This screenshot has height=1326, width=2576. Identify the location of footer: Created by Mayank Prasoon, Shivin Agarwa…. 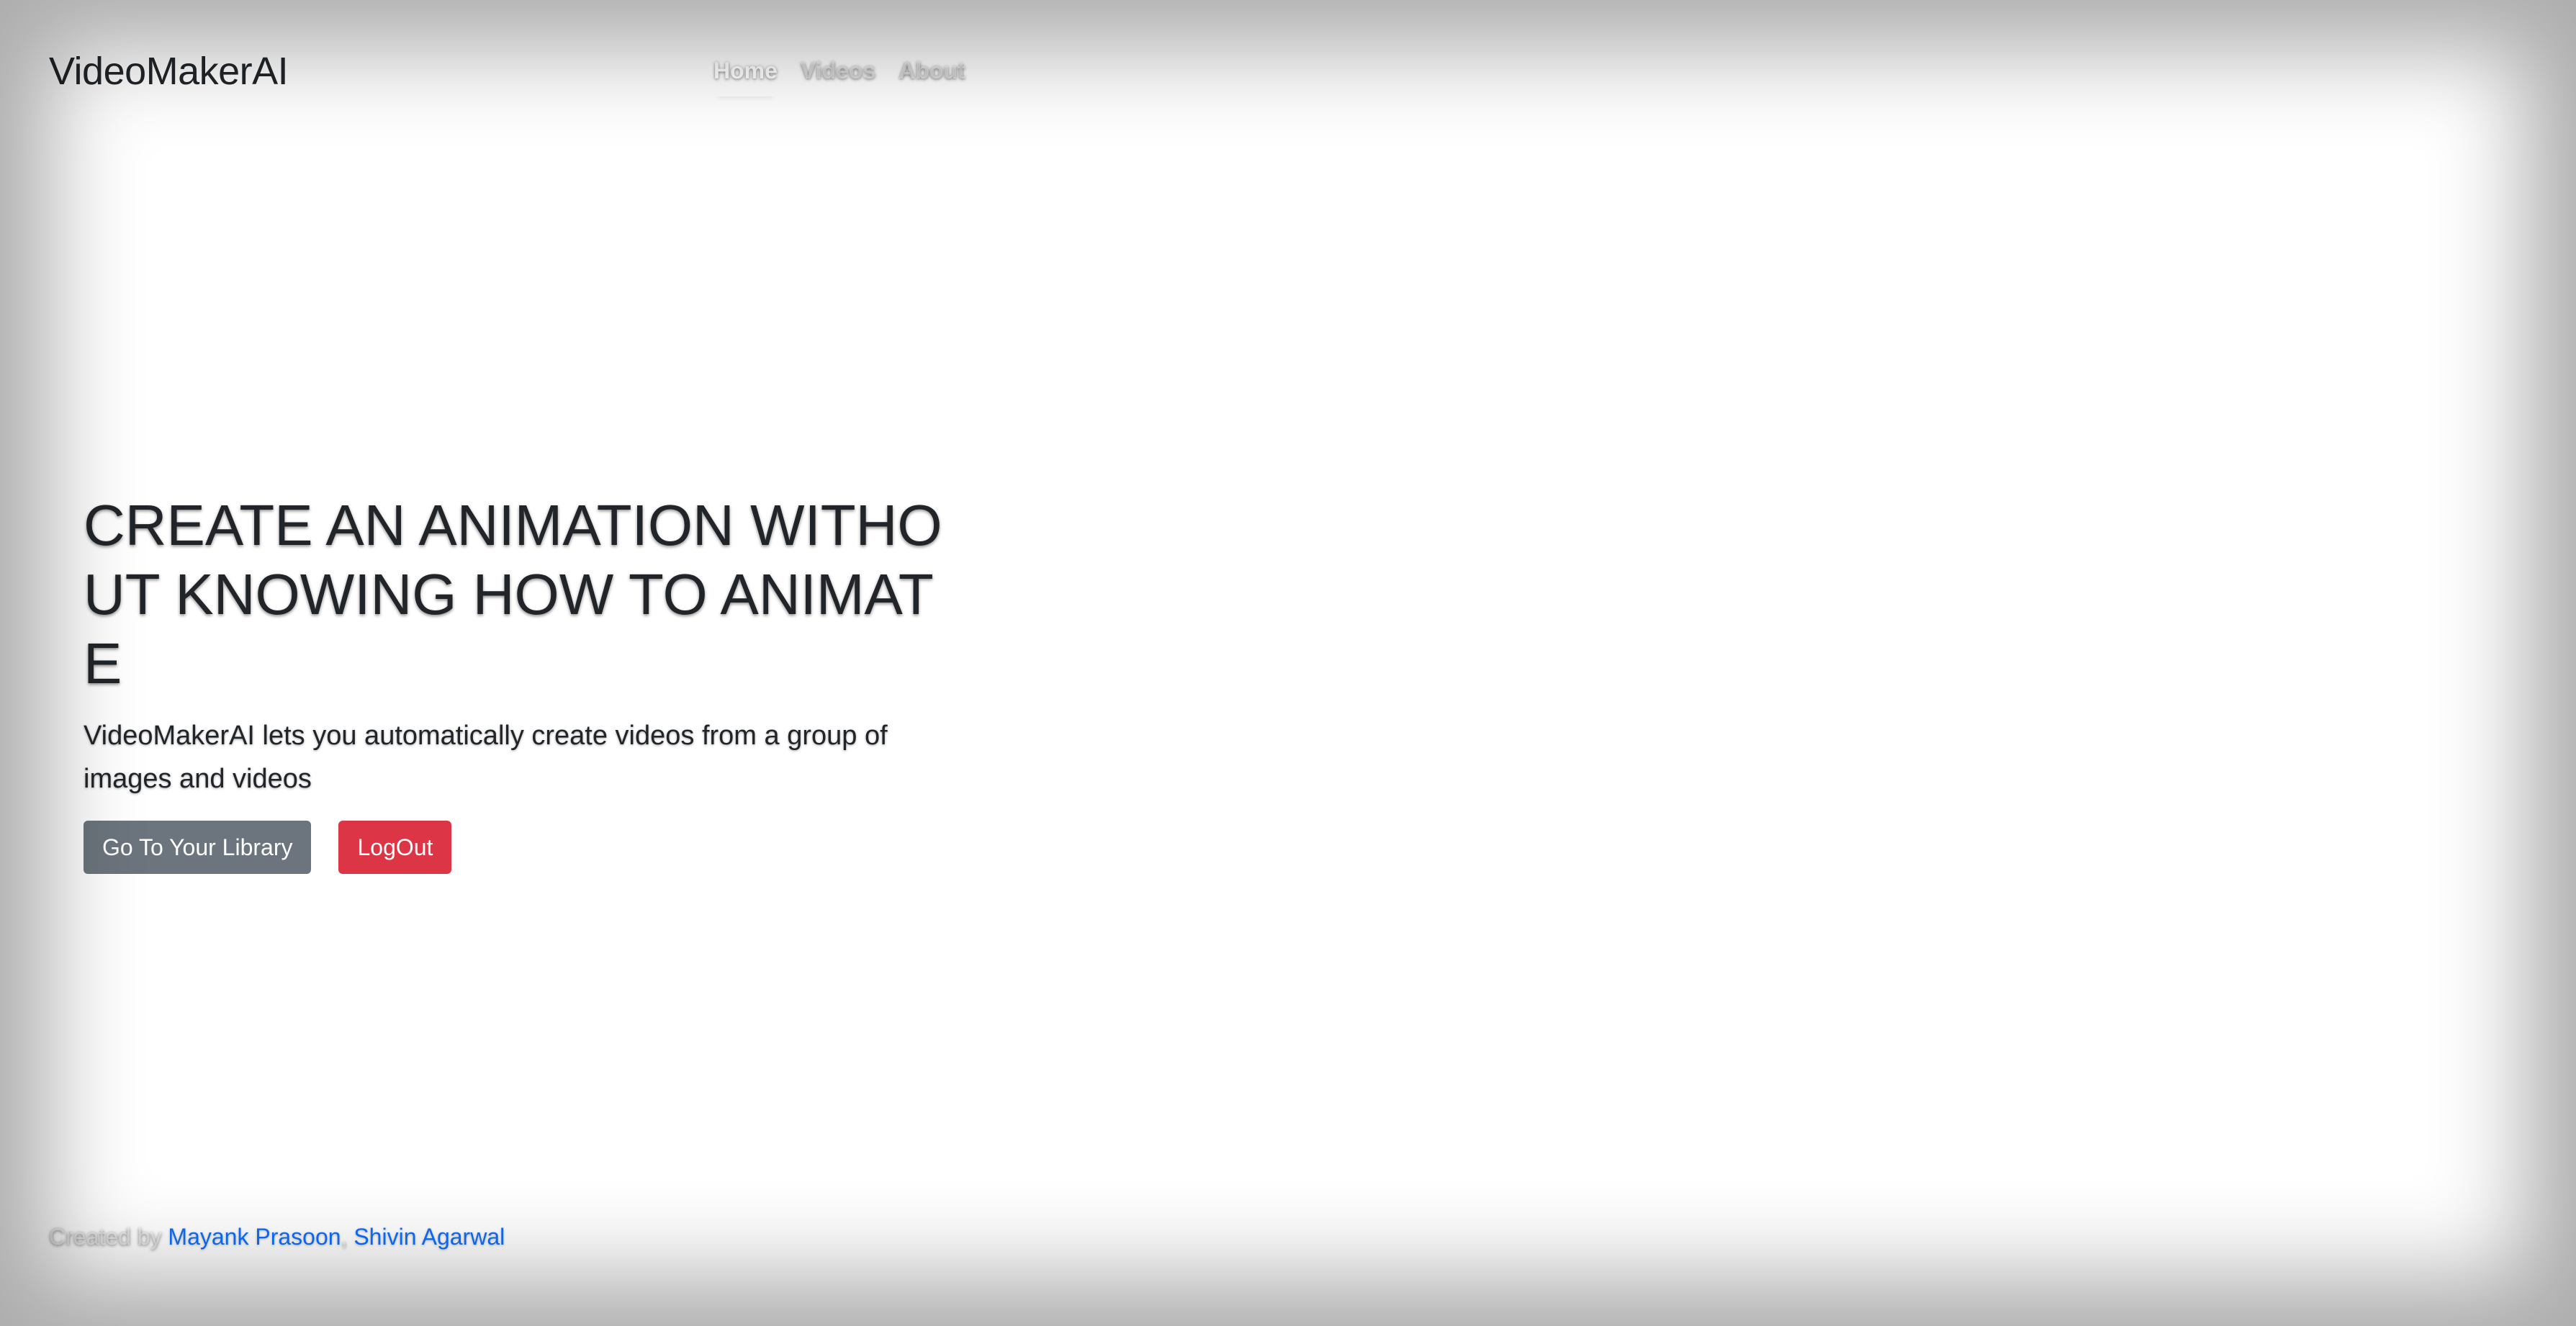
(277, 1237).